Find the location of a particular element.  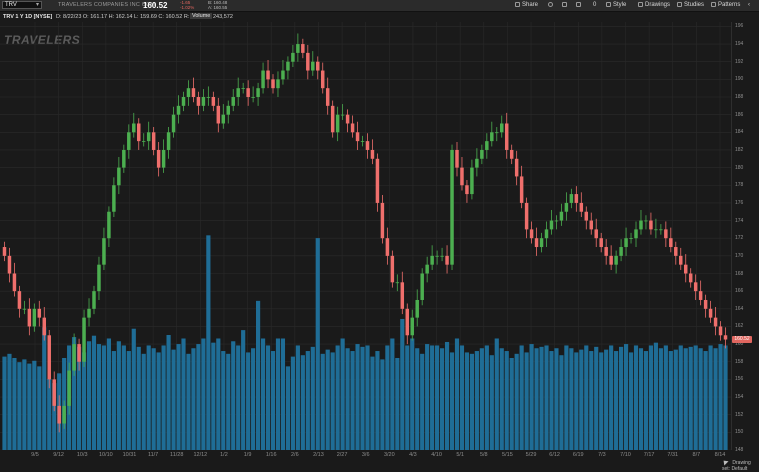

drawing-set-status: Drawing set: Default is located at coordinates (740, 465).